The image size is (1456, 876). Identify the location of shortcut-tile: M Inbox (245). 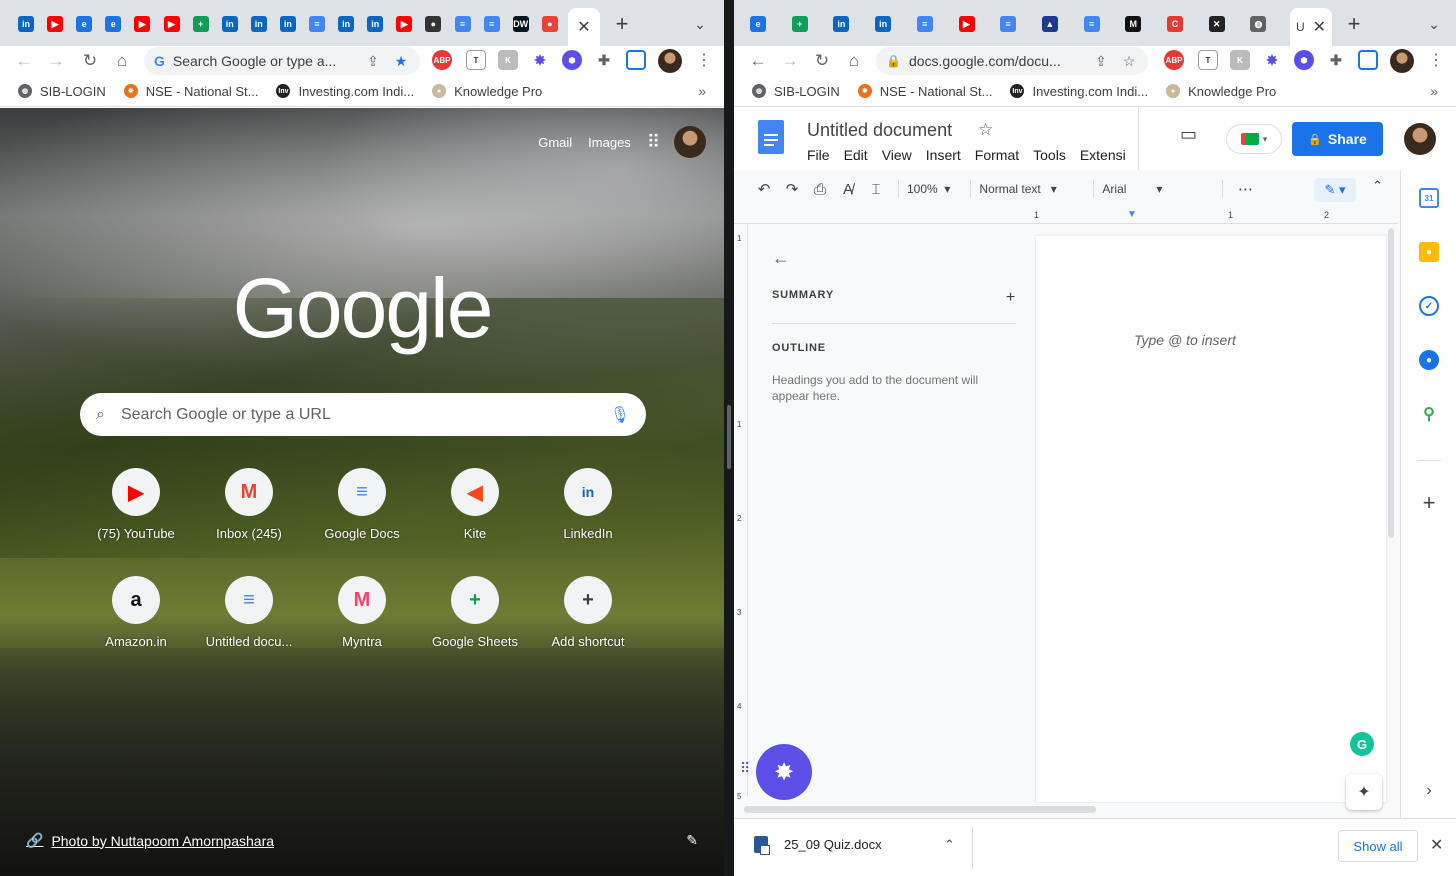
(249, 504).